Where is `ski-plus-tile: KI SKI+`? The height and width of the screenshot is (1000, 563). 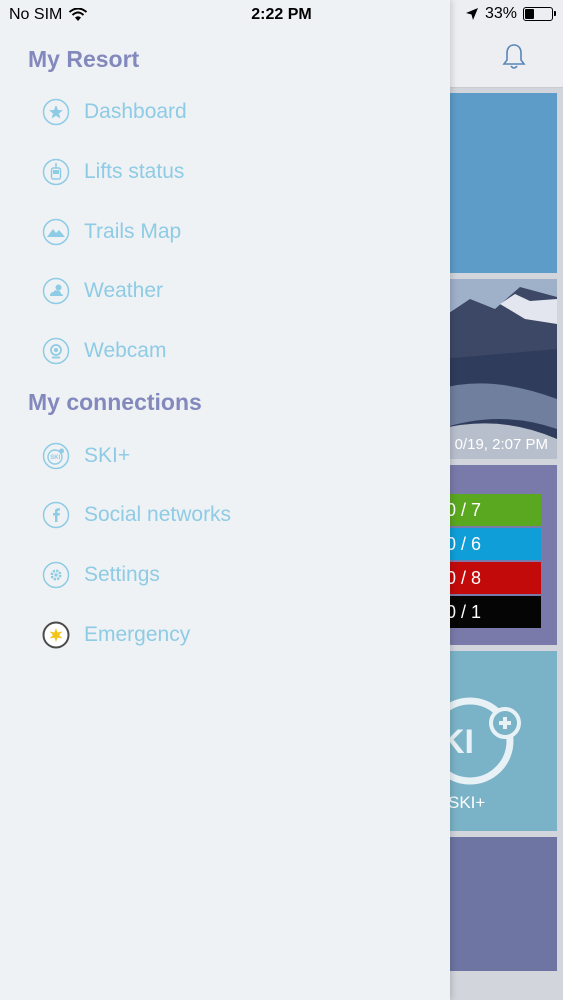 ski-plus-tile: KI SKI+ is located at coordinates (498, 741).